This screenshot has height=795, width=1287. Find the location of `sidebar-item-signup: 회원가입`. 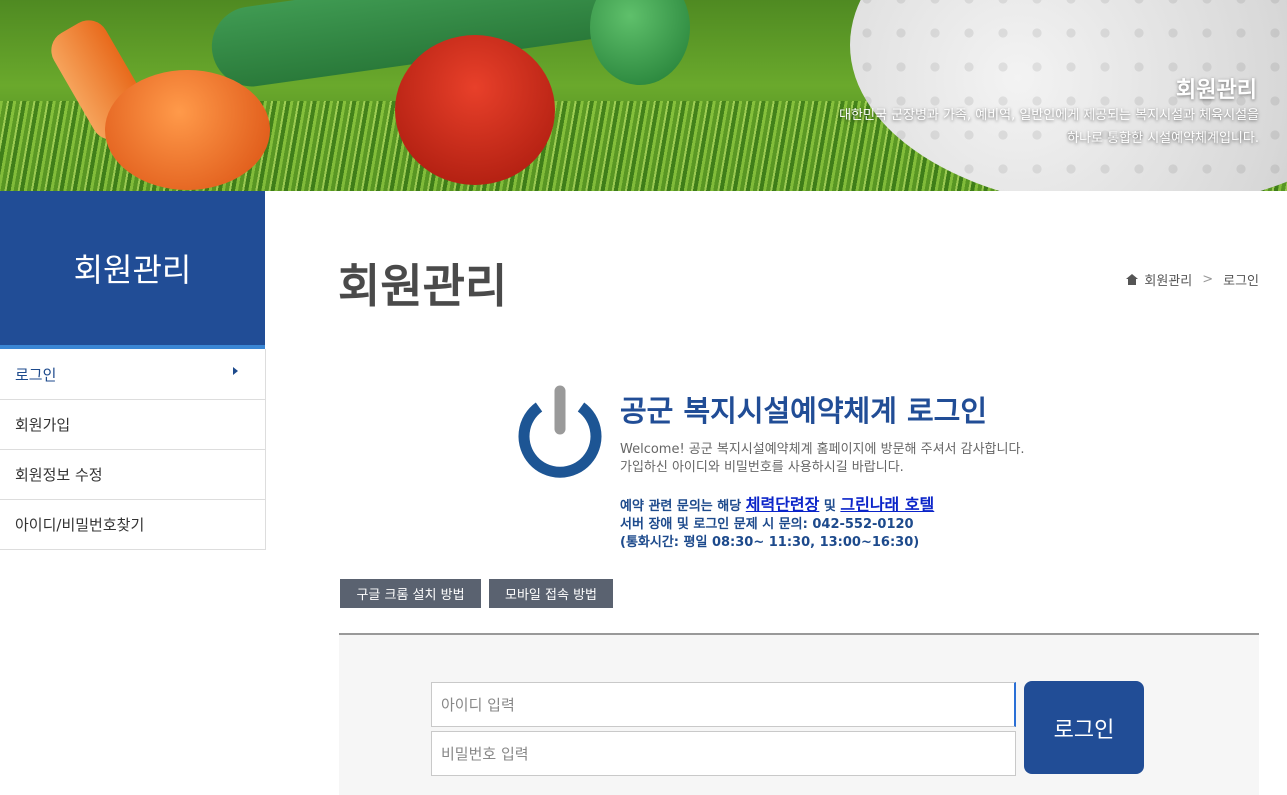

sidebar-item-signup: 회원가입 is located at coordinates (132, 425).